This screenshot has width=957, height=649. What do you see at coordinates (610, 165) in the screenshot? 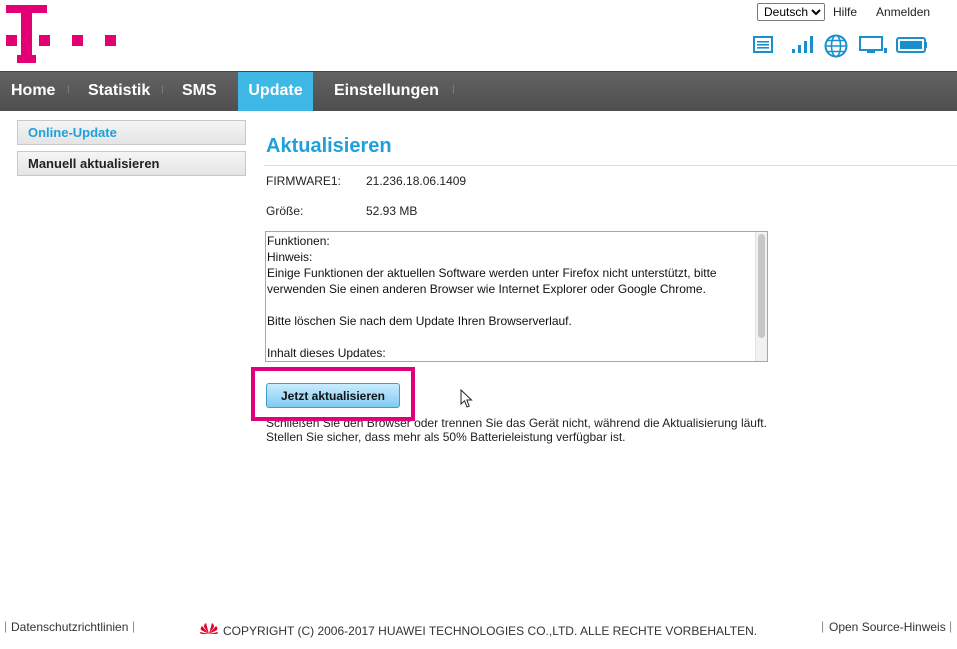
I see `title-divider` at bounding box center [610, 165].